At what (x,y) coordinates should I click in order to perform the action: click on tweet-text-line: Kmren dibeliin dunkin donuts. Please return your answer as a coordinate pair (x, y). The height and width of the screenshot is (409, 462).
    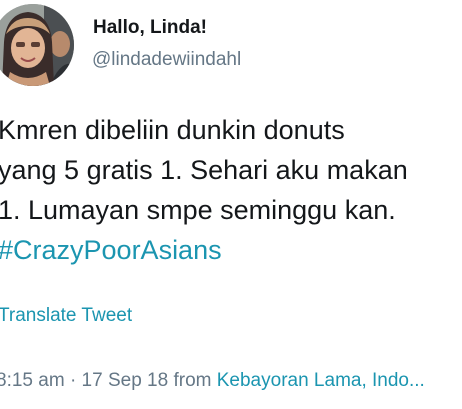
    Looking at the image, I should click on (172, 130).